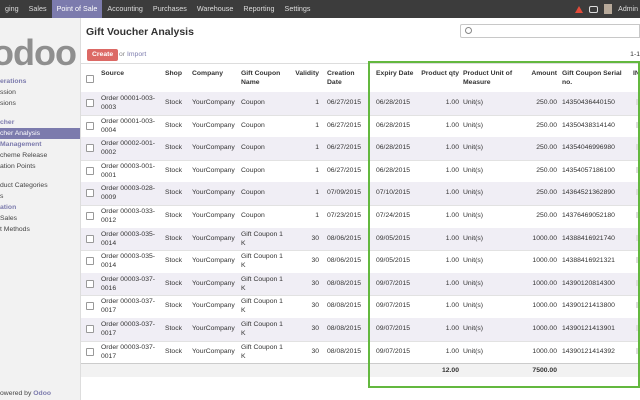 The width and height of the screenshot is (640, 400). What do you see at coordinates (40, 185) in the screenshot?
I see `sidebar-item: duct Categories` at bounding box center [40, 185].